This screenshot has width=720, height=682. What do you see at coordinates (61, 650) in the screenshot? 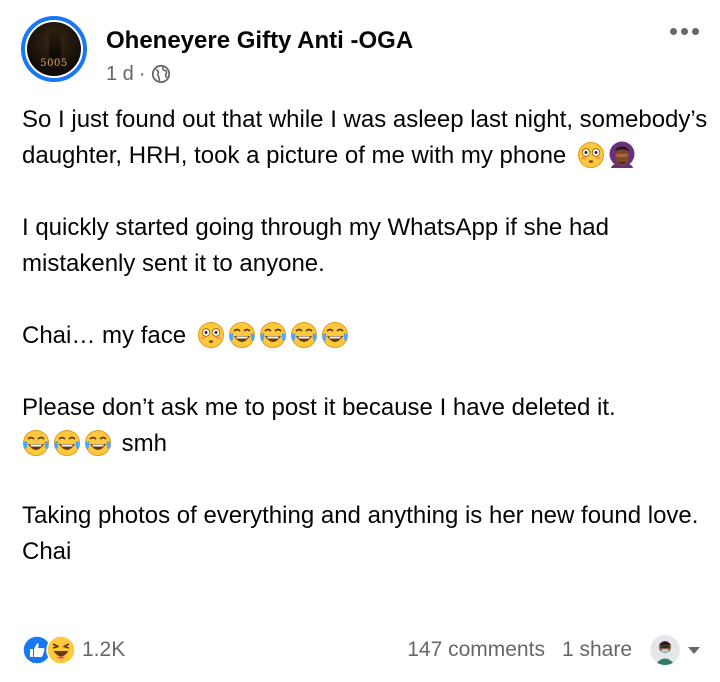
I see `haha-icon` at bounding box center [61, 650].